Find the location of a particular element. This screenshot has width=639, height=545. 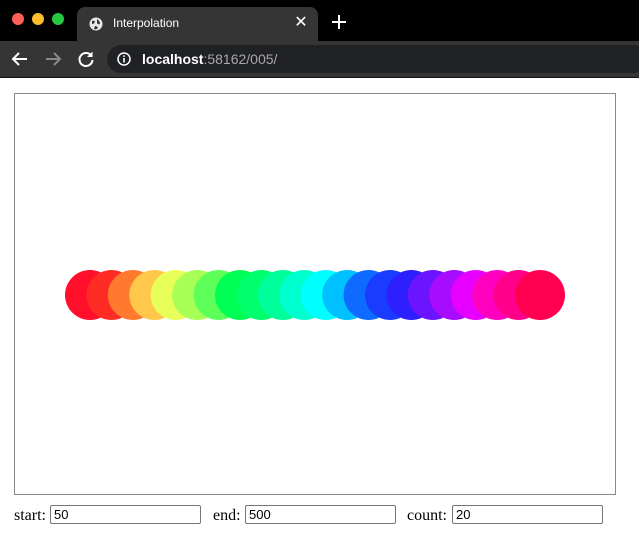

end-input is located at coordinates (320, 514).